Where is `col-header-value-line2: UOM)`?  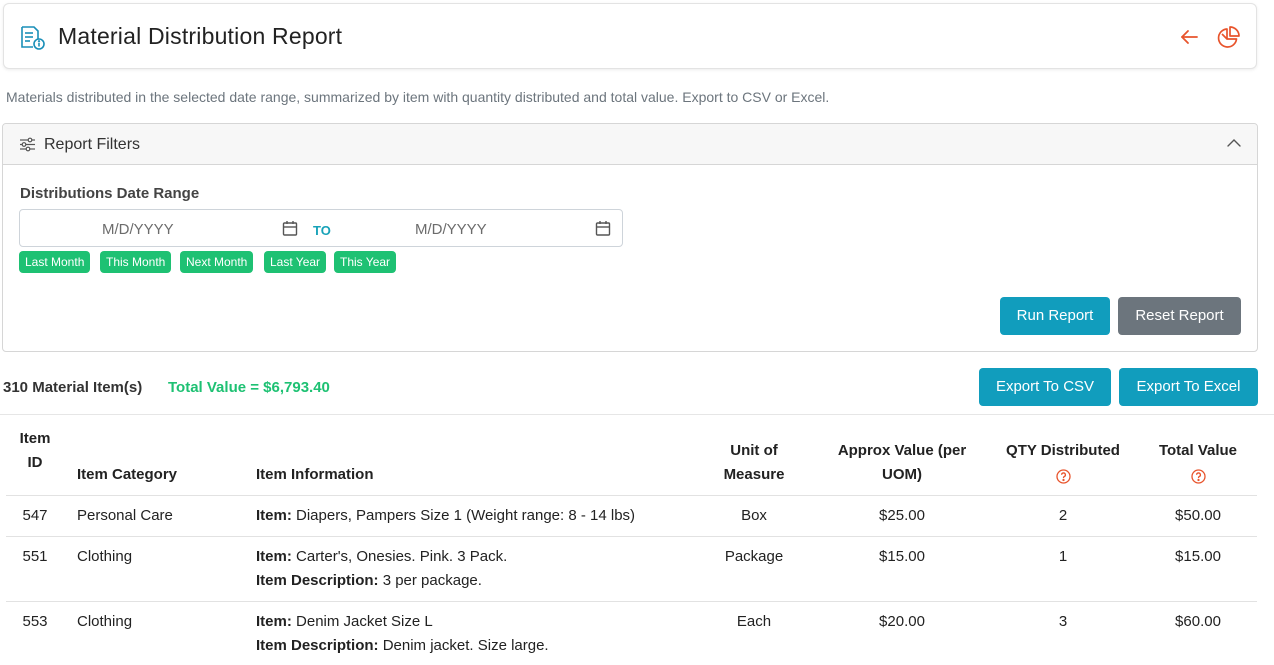 col-header-value-line2: UOM) is located at coordinates (902, 474).